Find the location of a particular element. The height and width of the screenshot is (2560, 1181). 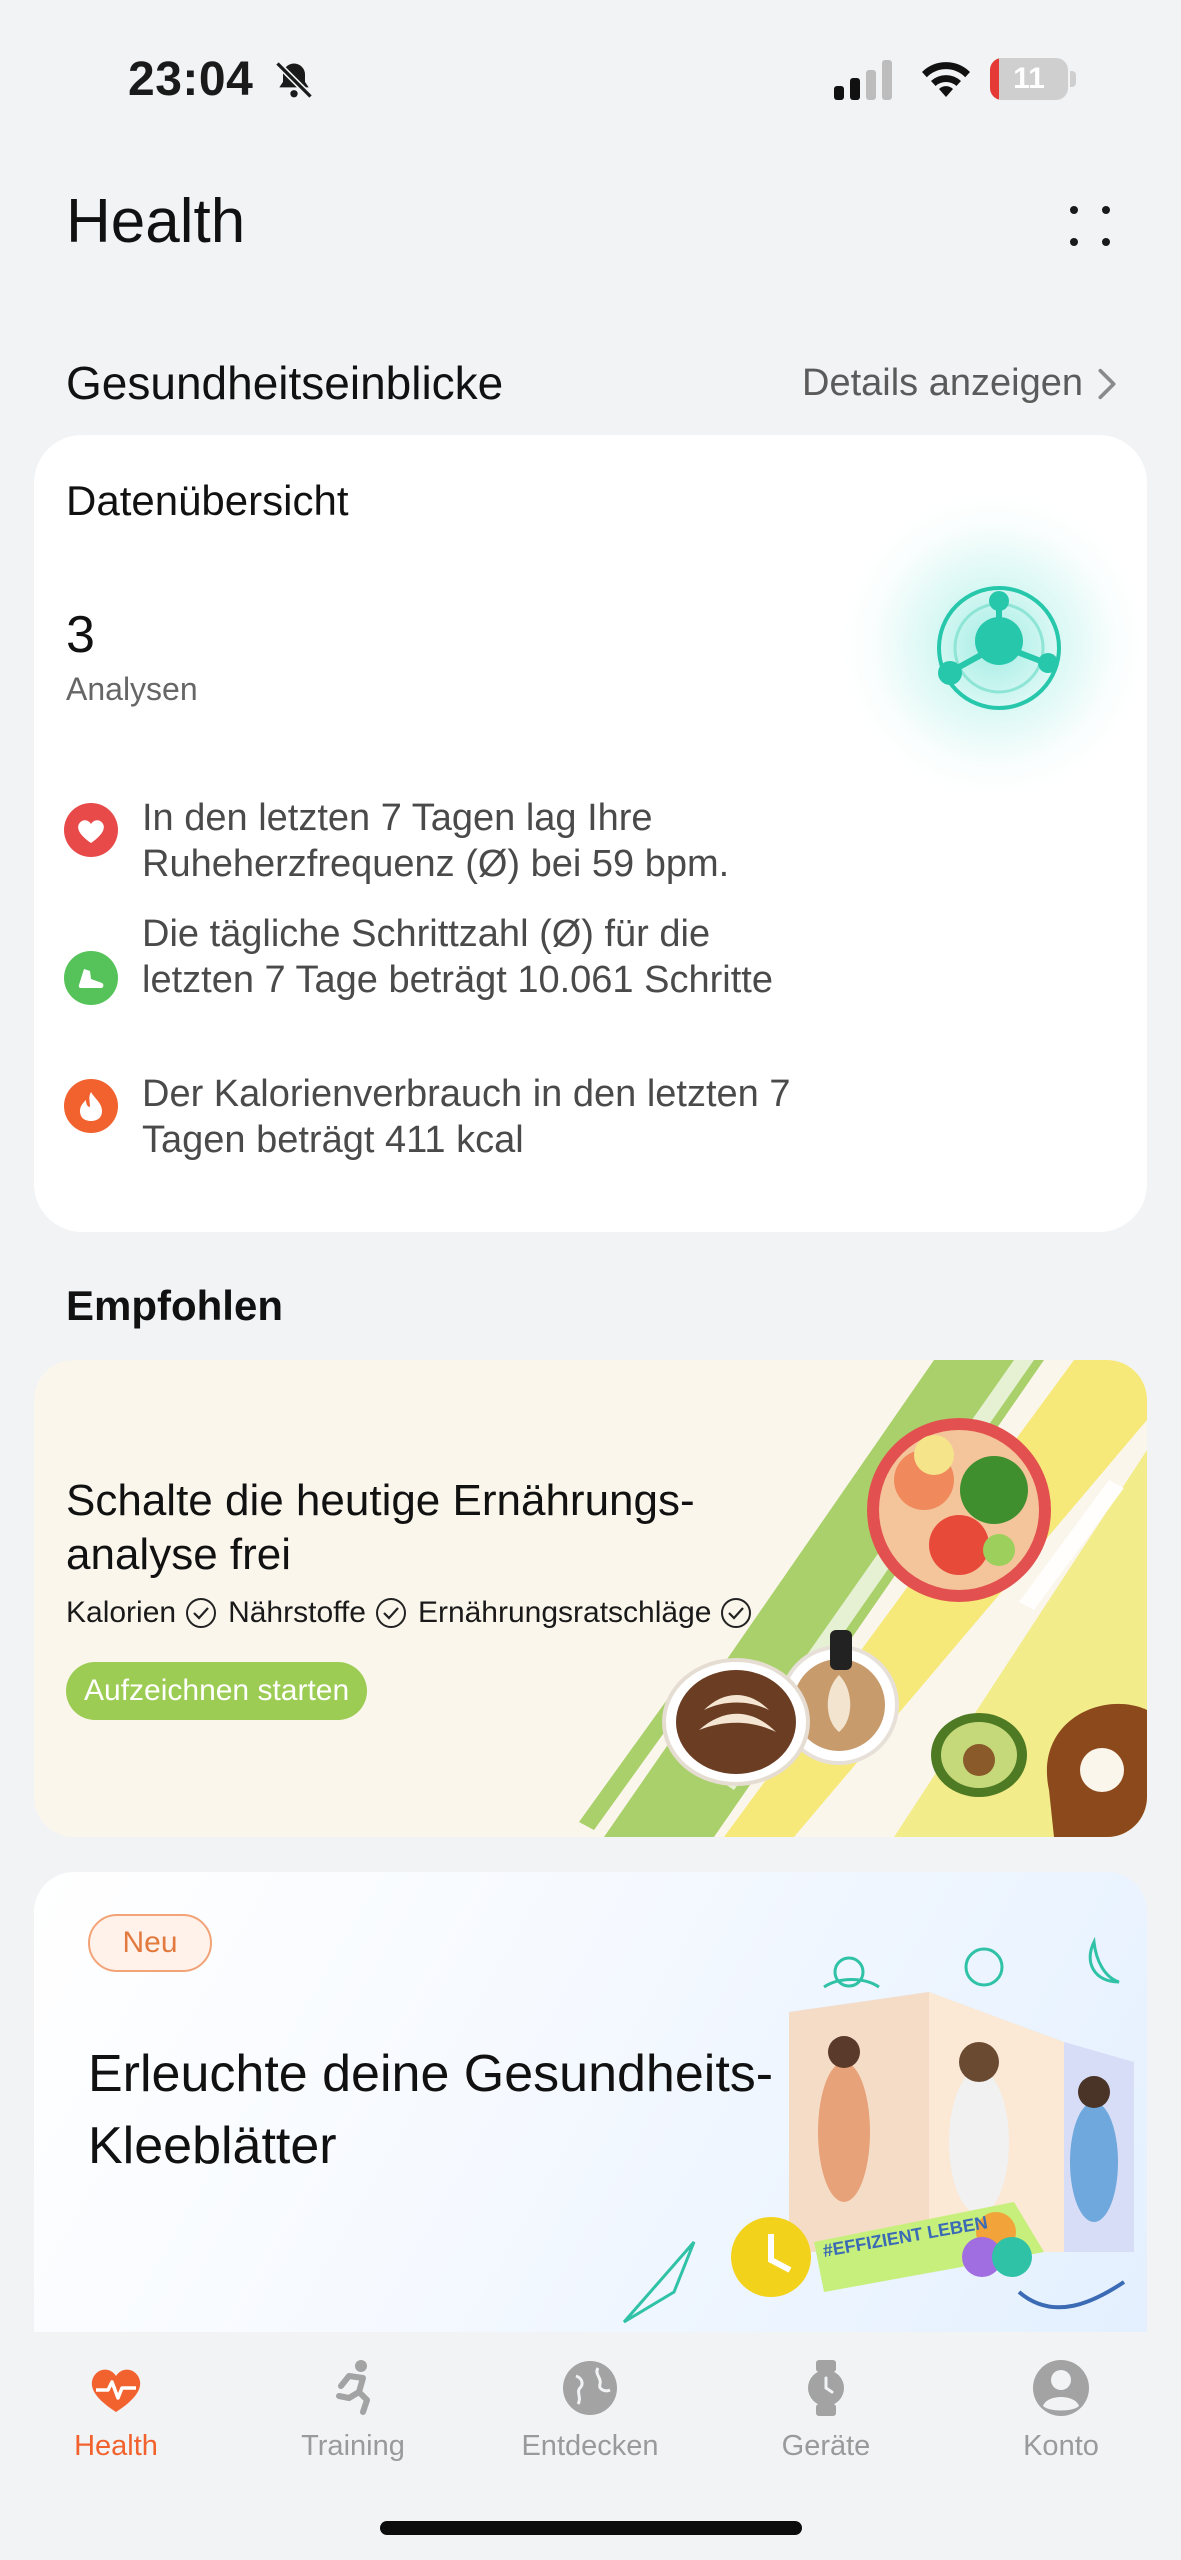

watch-icon is located at coordinates (826, 2388).